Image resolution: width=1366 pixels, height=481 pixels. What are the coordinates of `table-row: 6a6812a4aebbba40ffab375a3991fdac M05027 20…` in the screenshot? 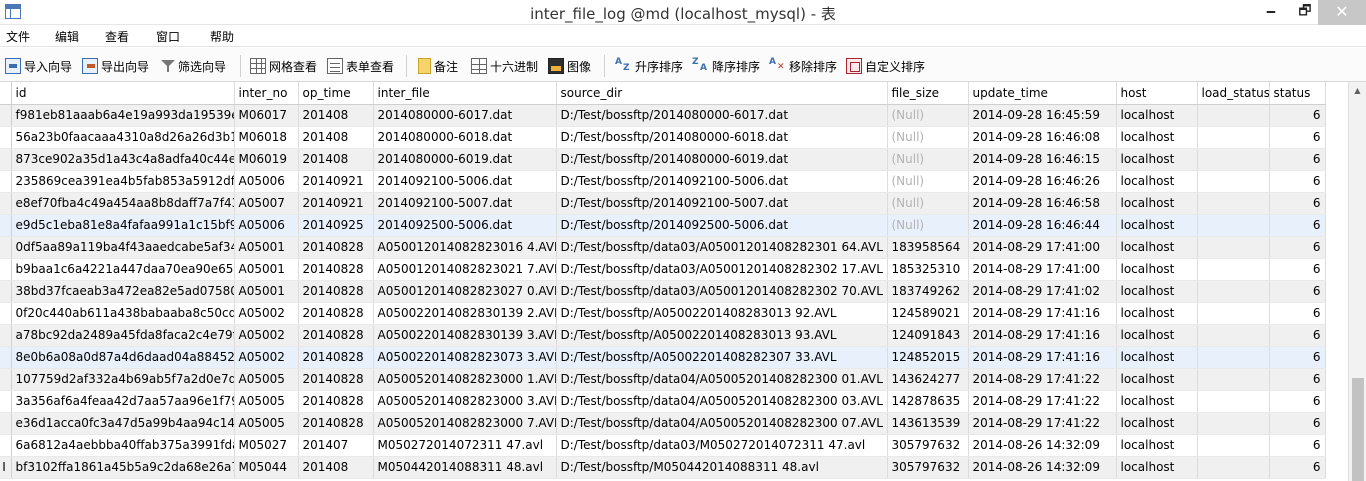 It's located at (663, 445).